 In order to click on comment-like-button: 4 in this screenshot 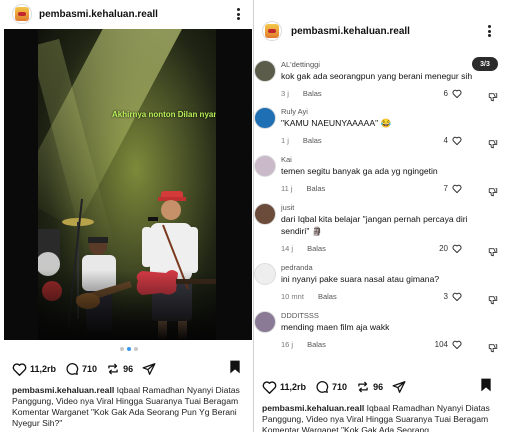, I will do `click(453, 140)`.